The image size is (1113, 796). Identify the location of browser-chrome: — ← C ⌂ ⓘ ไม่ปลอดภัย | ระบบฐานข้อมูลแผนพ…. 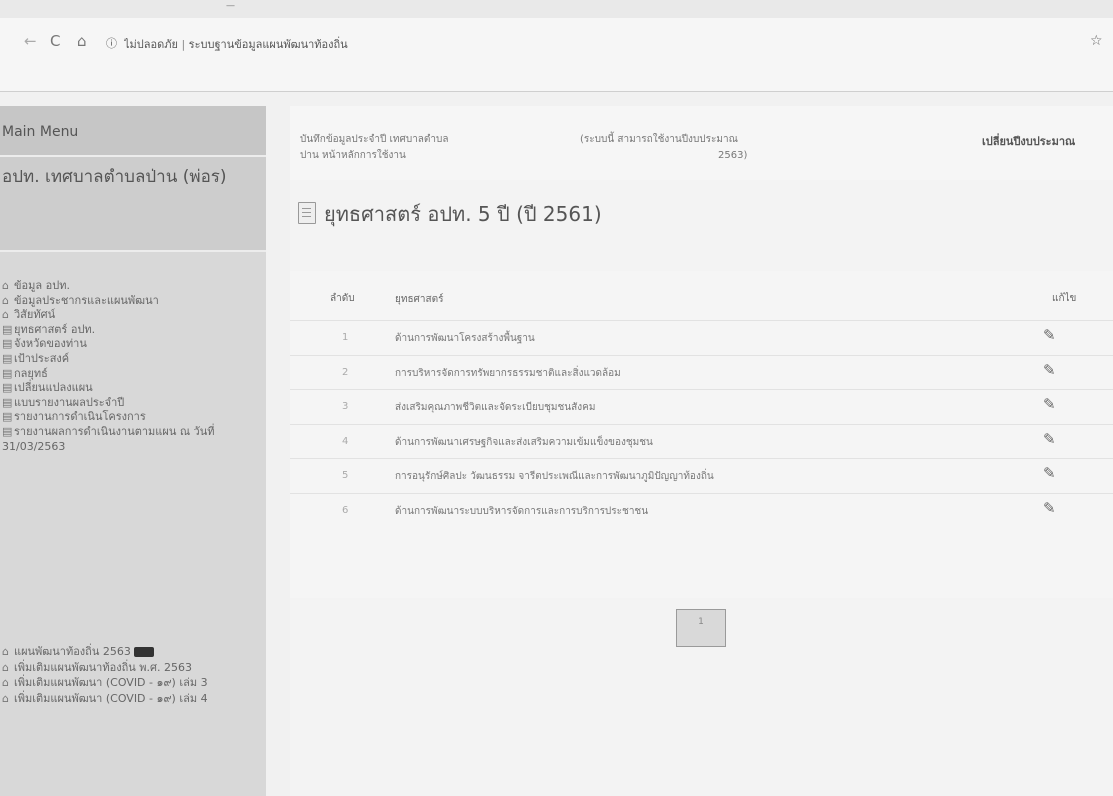
(556, 46).